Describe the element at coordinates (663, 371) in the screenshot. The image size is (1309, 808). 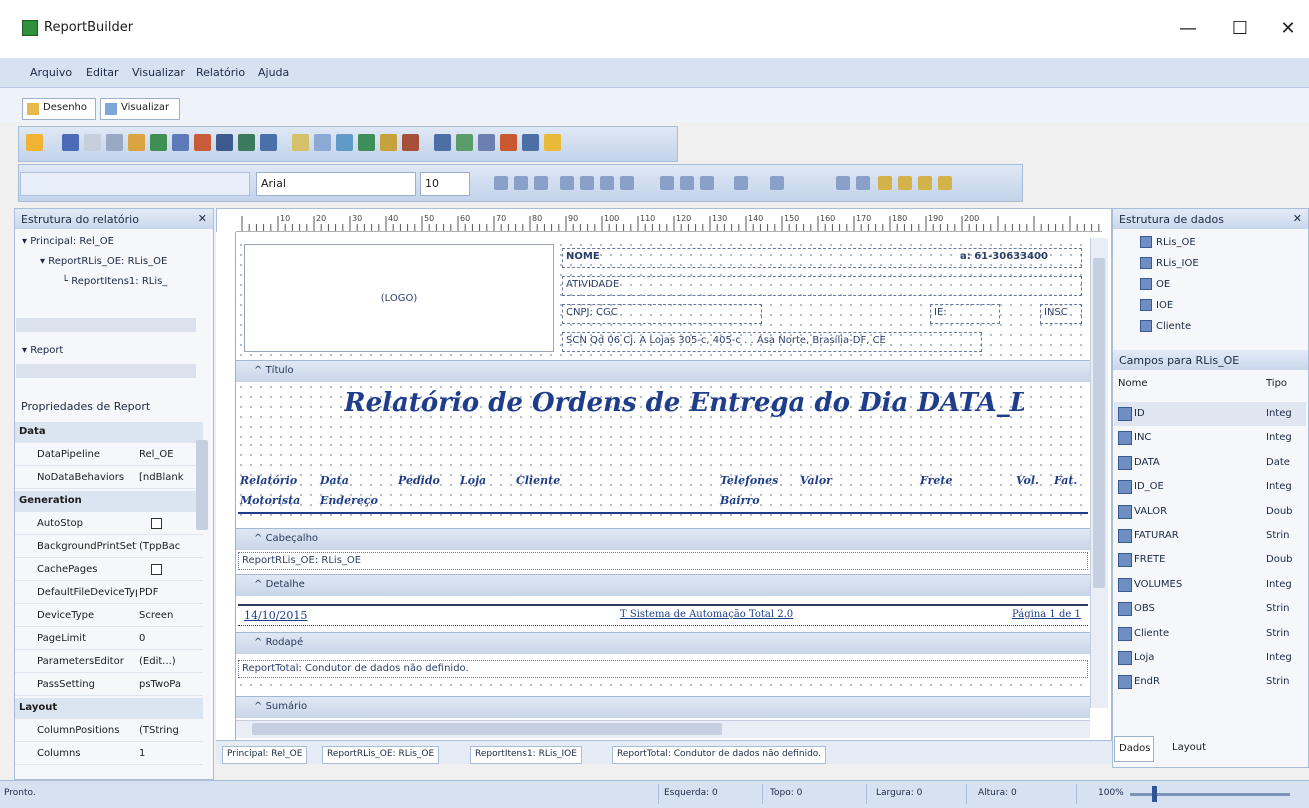
I see `band-titulo: ^ Título` at that location.